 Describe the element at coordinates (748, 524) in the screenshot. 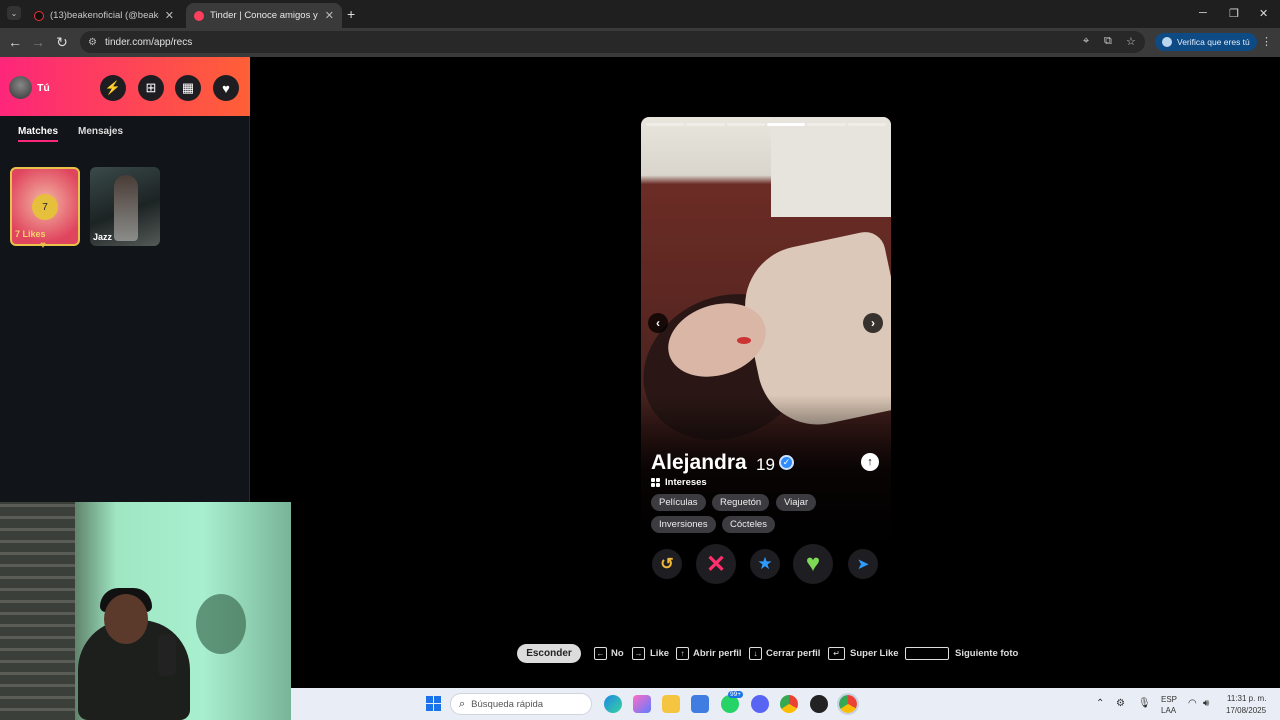

I see `interest-chip: Cócteles` at that location.